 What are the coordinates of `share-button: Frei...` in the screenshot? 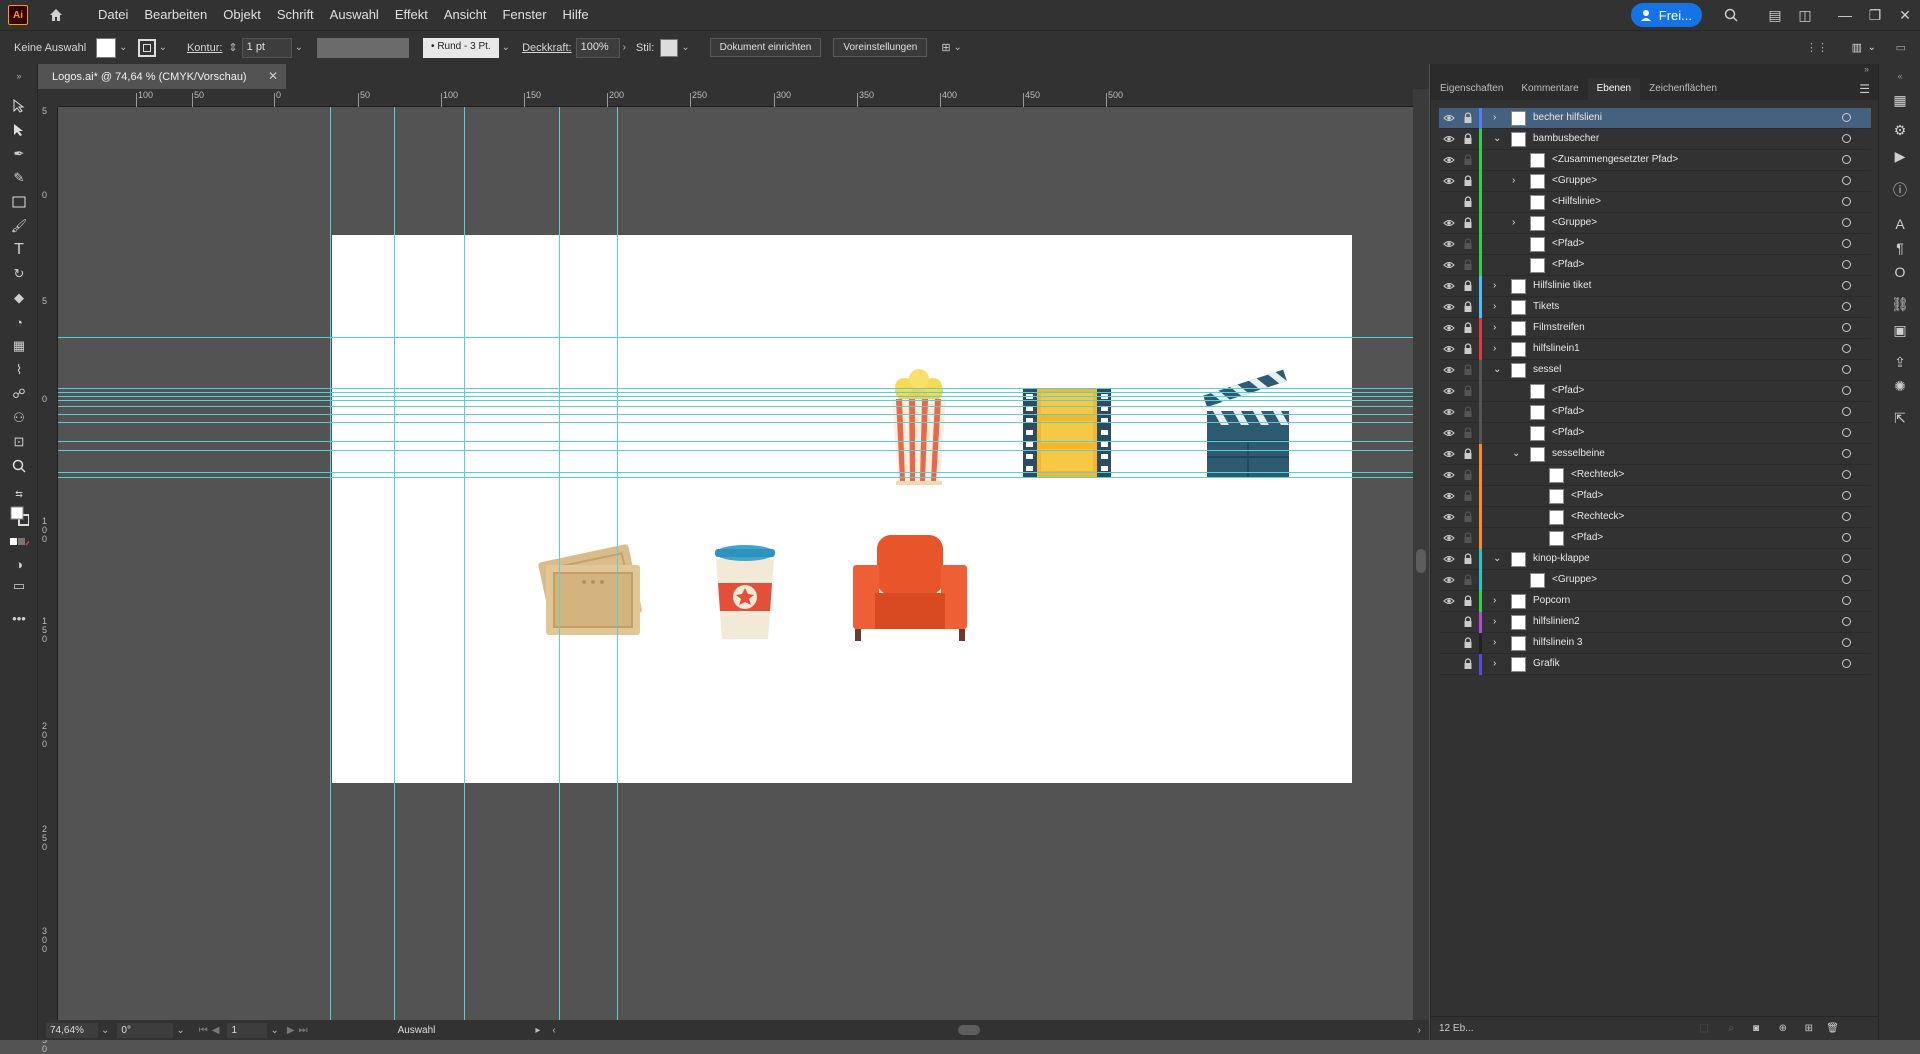 It's located at (1666, 15).